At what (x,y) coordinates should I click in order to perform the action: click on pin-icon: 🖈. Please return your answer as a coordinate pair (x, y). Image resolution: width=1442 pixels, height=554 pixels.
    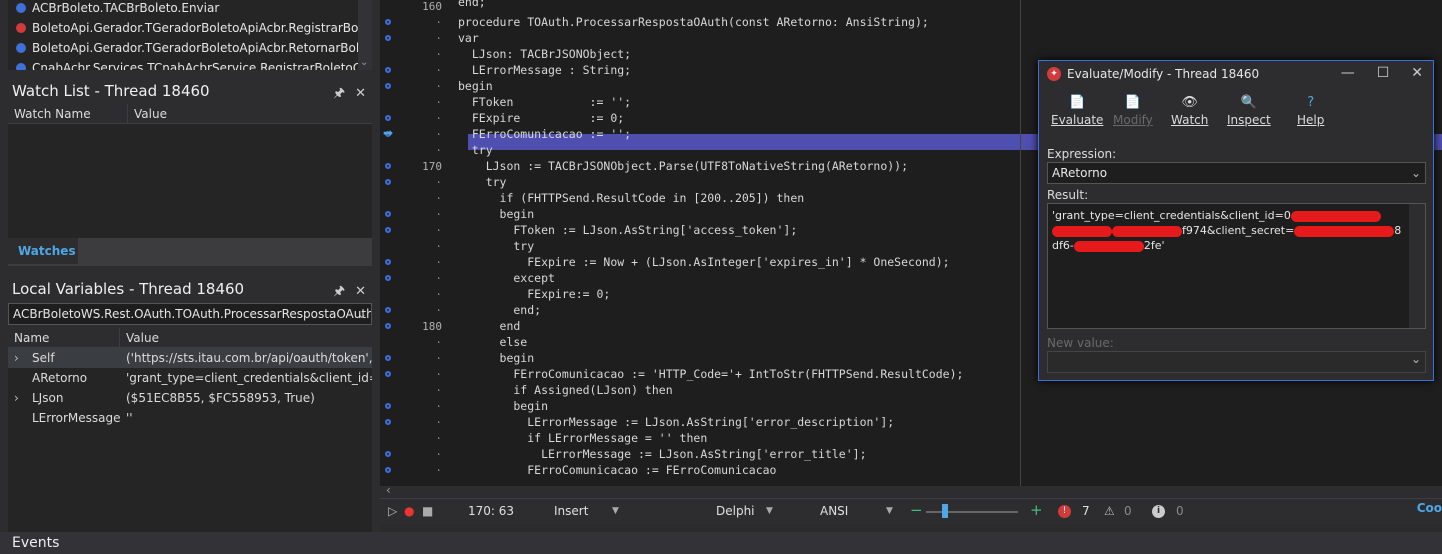
    Looking at the image, I should click on (339, 93).